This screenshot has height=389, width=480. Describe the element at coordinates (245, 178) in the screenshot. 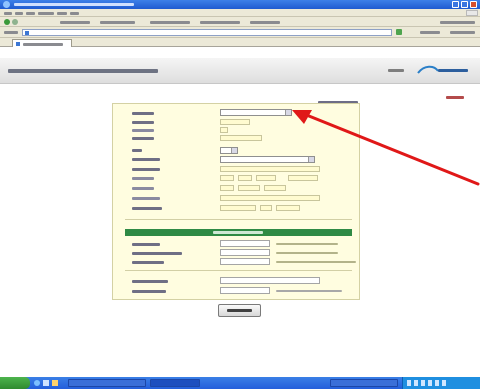

I see `school-phone-number` at that location.